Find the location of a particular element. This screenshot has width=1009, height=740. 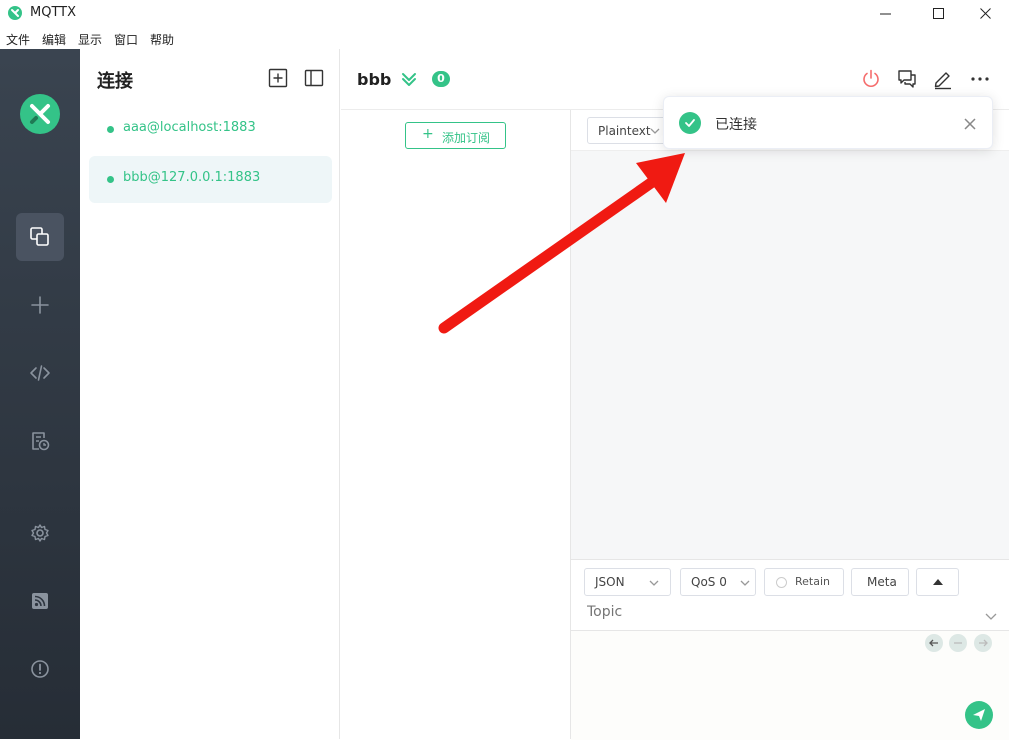

plus-icon is located at coordinates (40, 305).